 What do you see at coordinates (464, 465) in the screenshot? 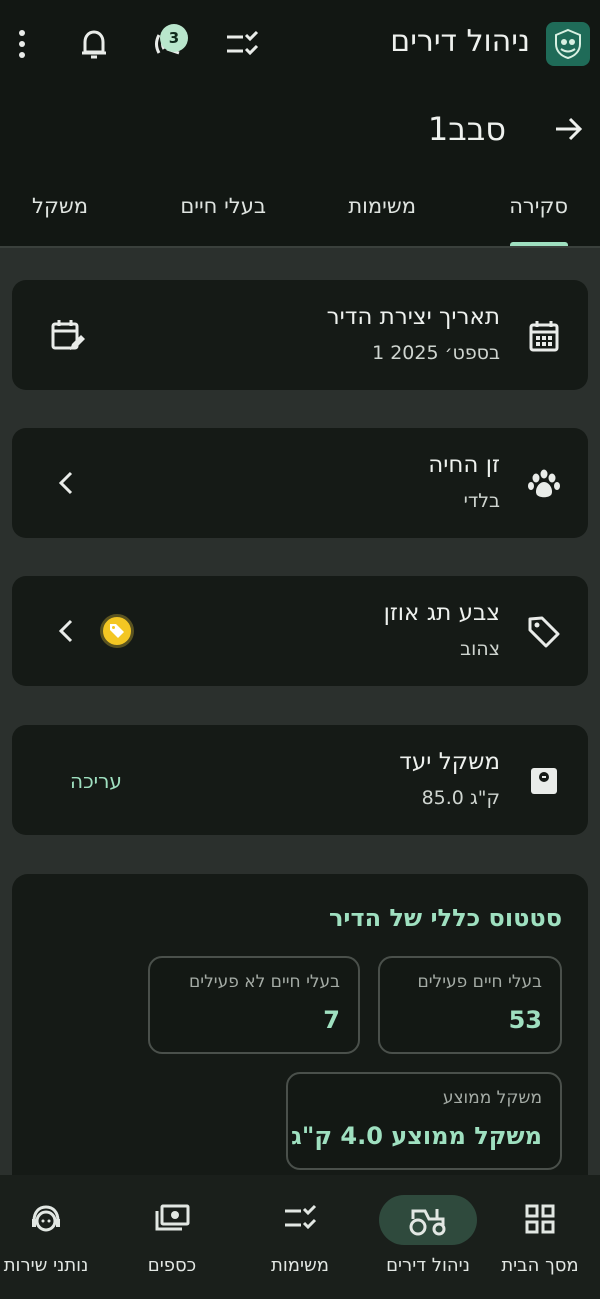
I see `breed-title: זן החיה` at bounding box center [464, 465].